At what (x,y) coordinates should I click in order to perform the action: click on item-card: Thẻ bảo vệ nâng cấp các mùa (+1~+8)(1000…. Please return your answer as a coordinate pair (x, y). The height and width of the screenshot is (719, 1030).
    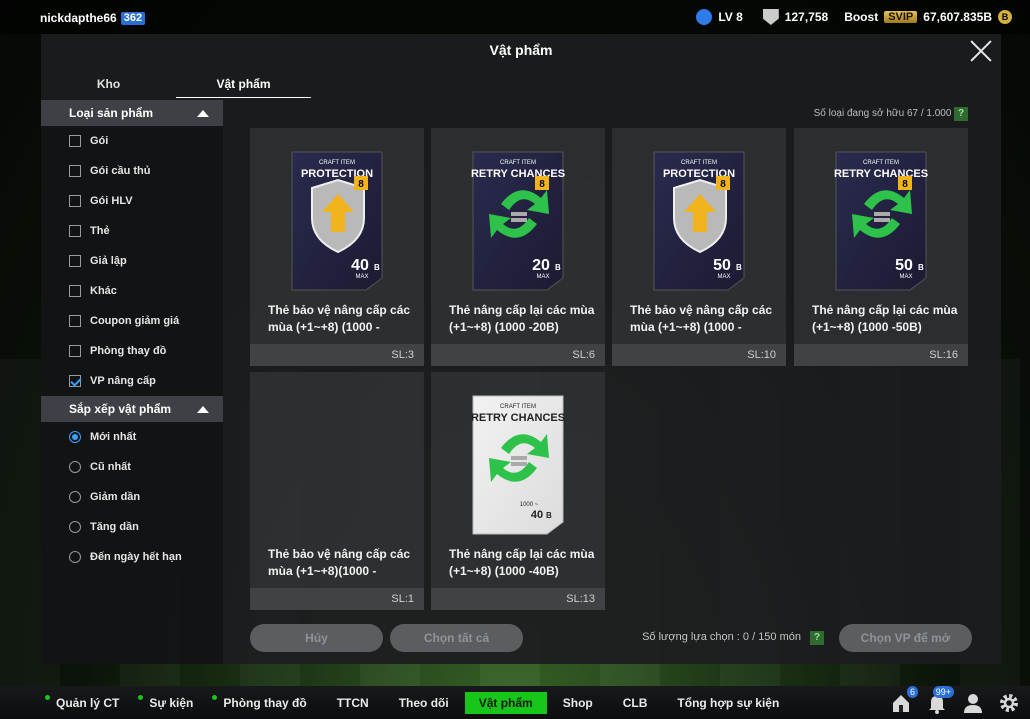
    Looking at the image, I should click on (337, 491).